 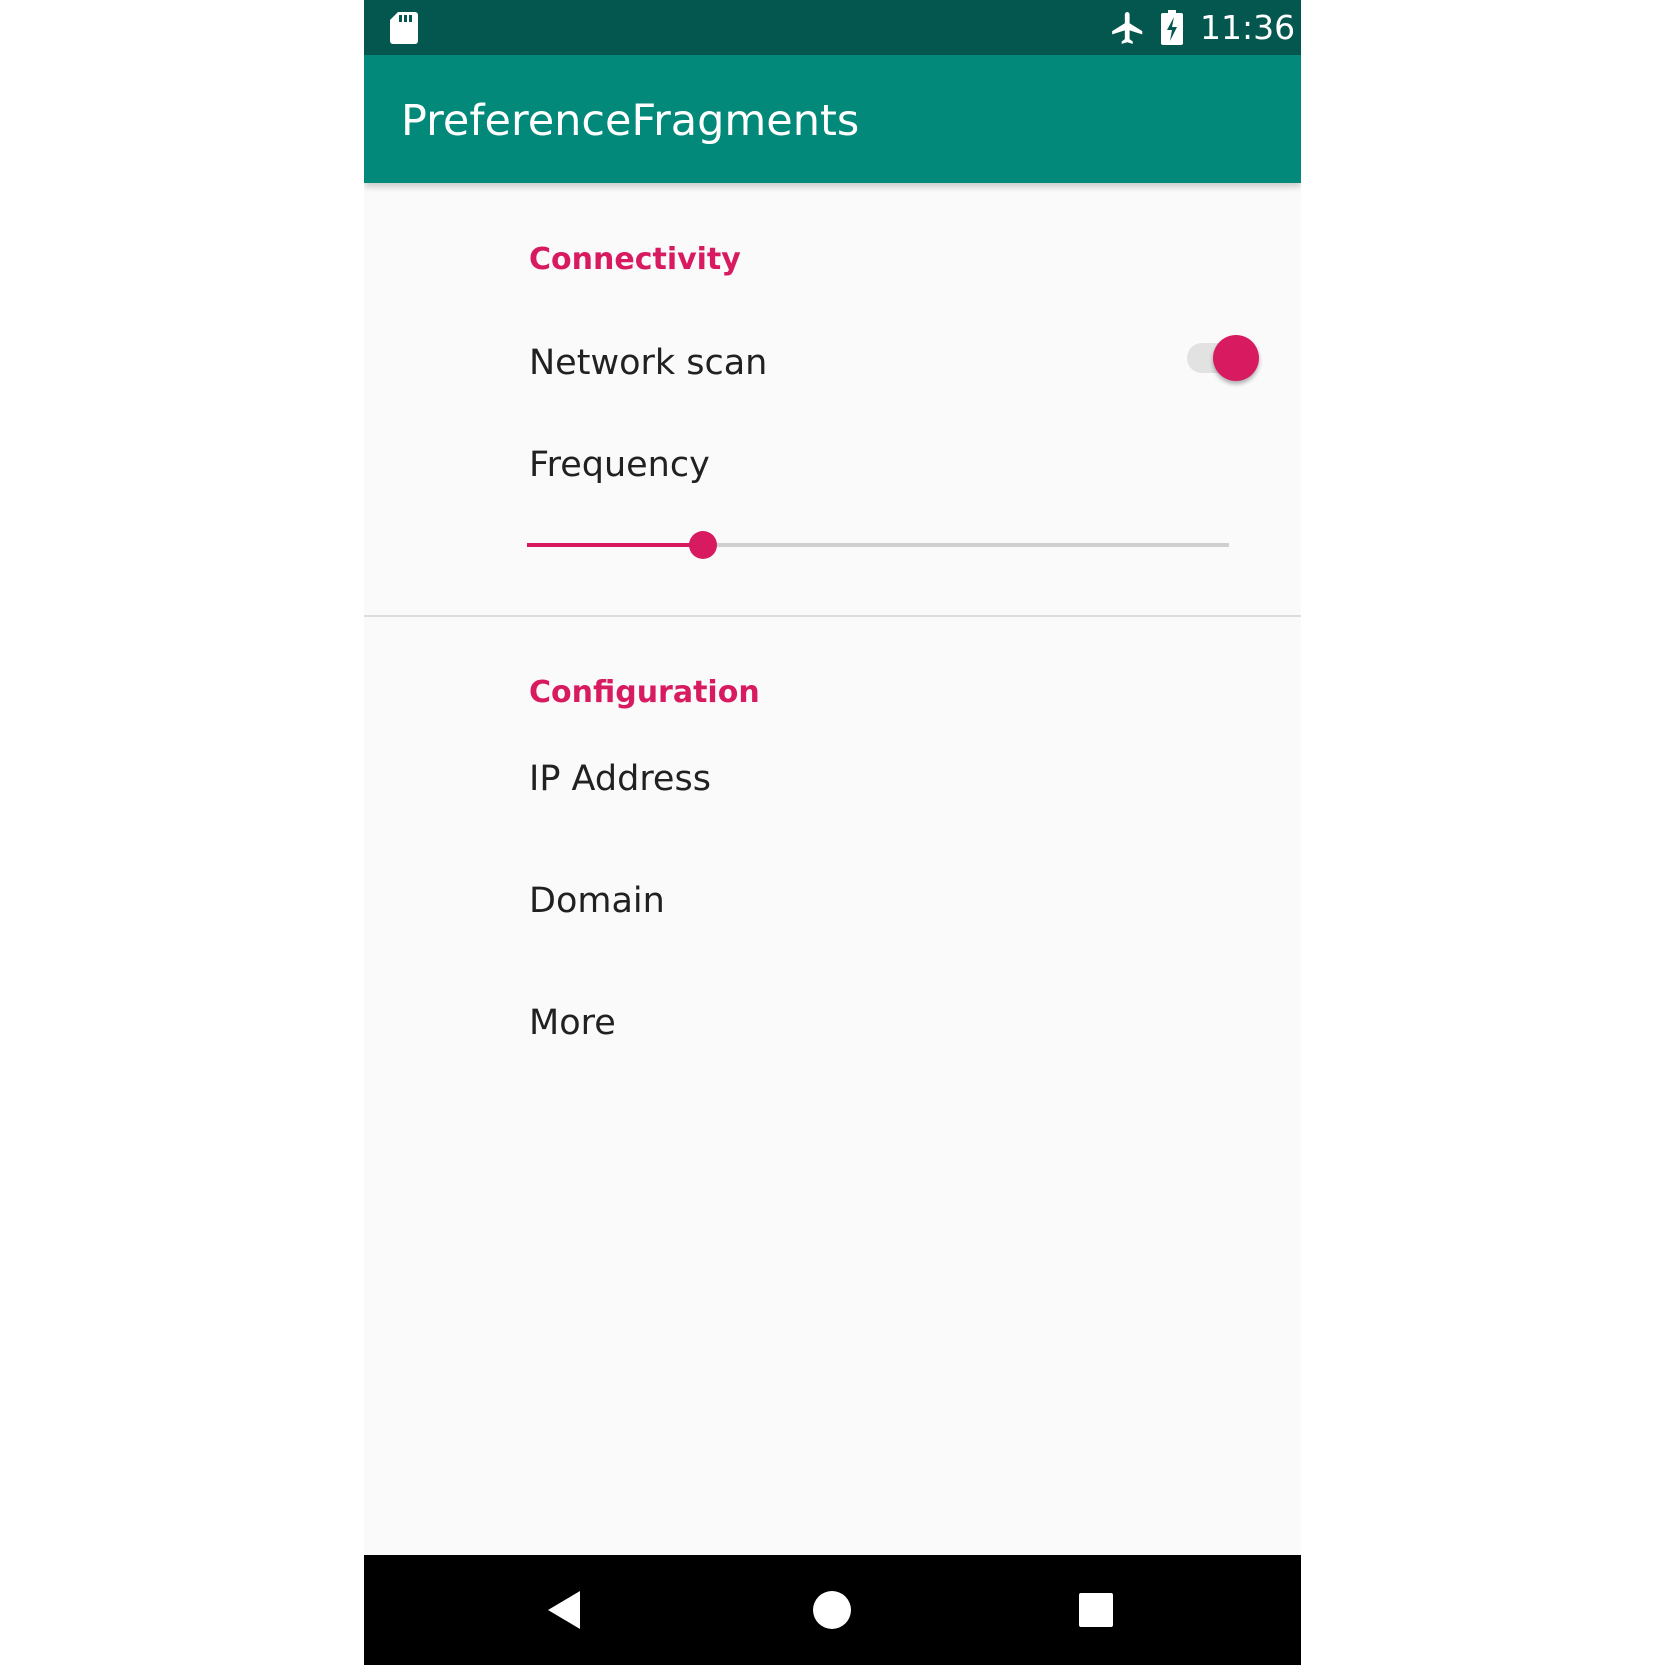 I want to click on preference-item-more: More, so click(x=832, y=1038).